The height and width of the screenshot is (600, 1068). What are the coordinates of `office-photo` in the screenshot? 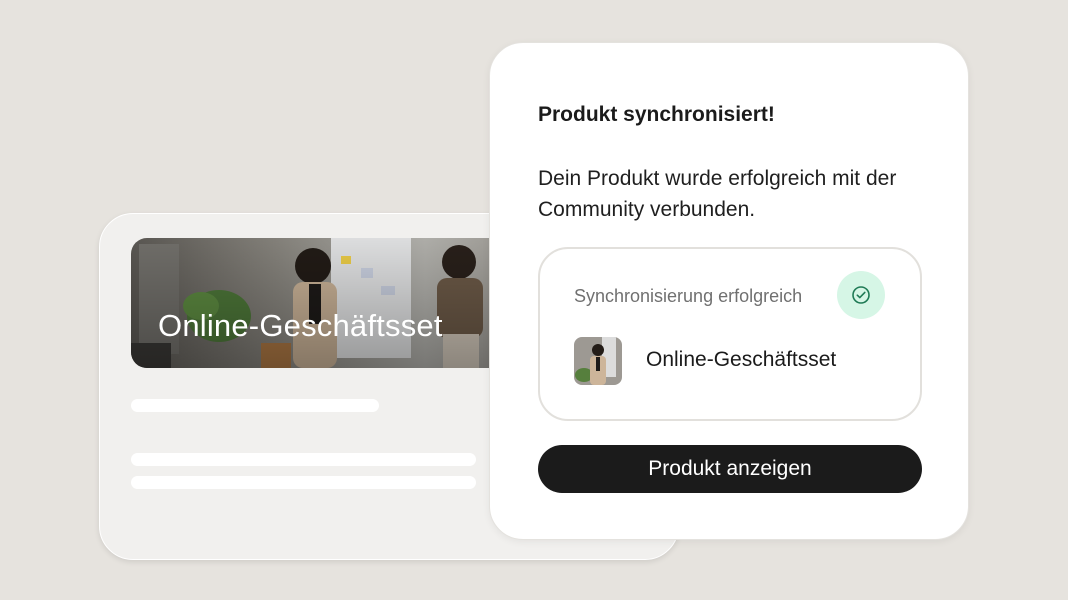 It's located at (341, 303).